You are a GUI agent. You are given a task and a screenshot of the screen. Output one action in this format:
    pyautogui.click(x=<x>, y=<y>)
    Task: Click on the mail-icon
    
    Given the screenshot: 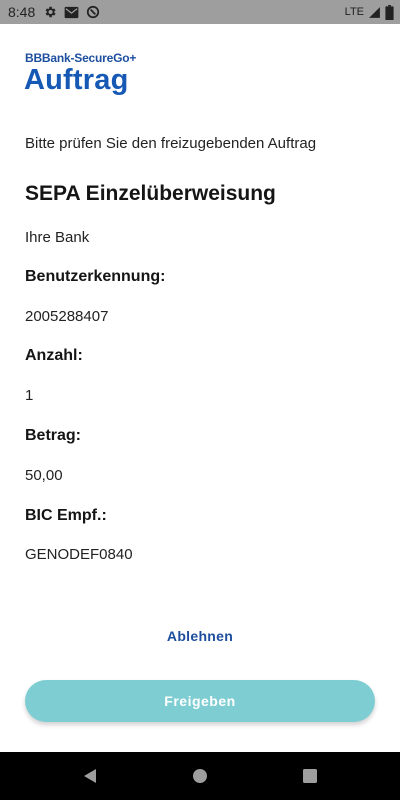 What is the action you would take?
    pyautogui.click(x=71, y=12)
    